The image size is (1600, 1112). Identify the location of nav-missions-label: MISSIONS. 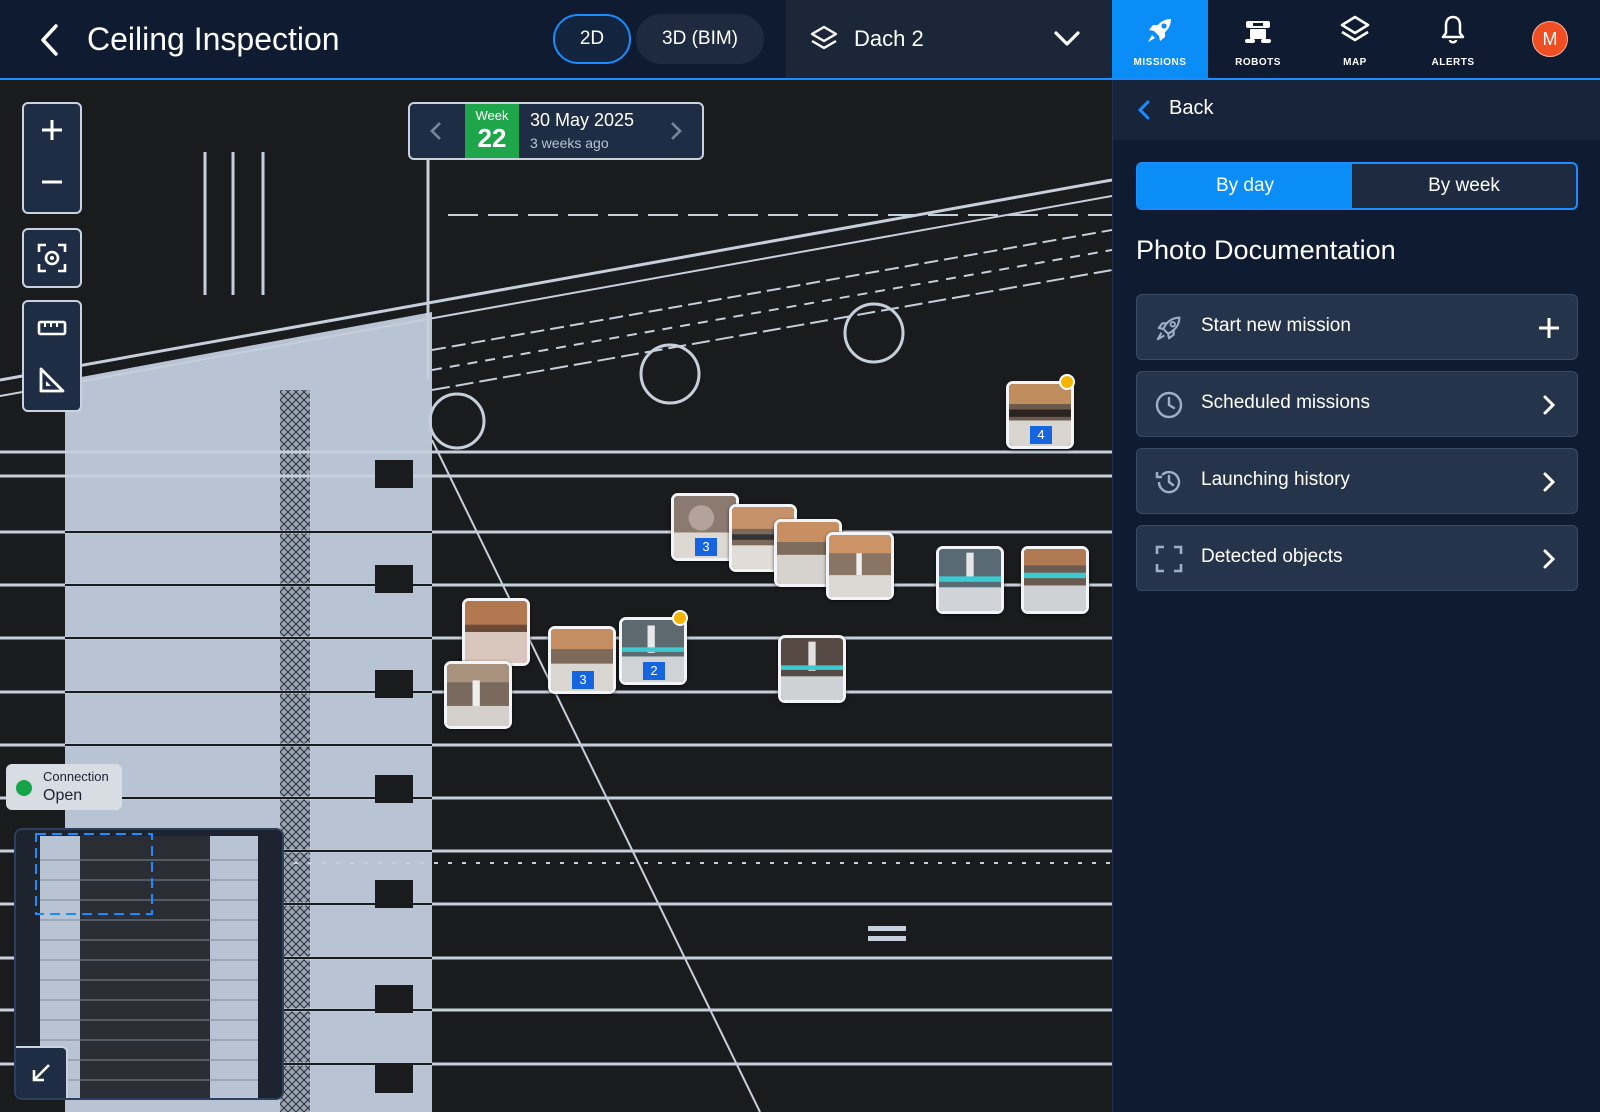
(1160, 62).